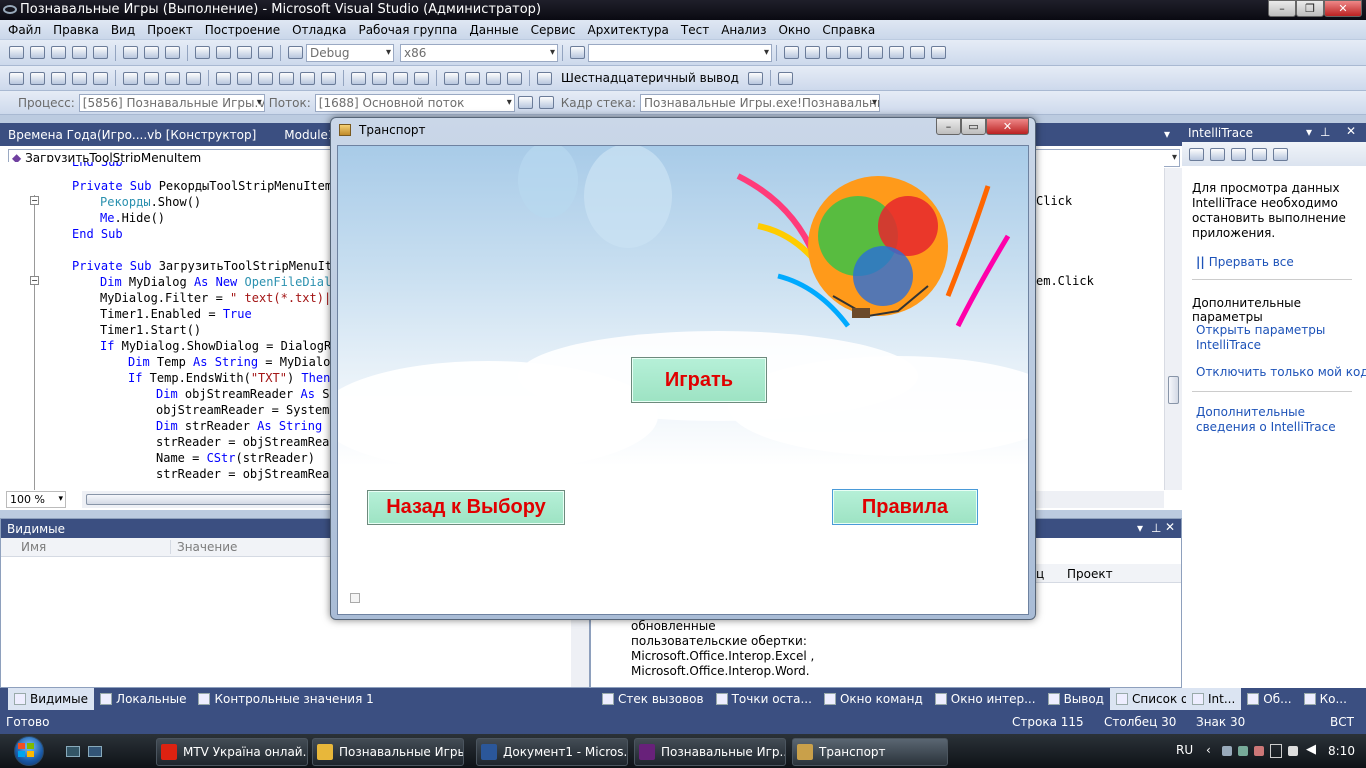 This screenshot has width=1366, height=768. I want to click on taskbar-item-transport: Транспорт, so click(870, 752).